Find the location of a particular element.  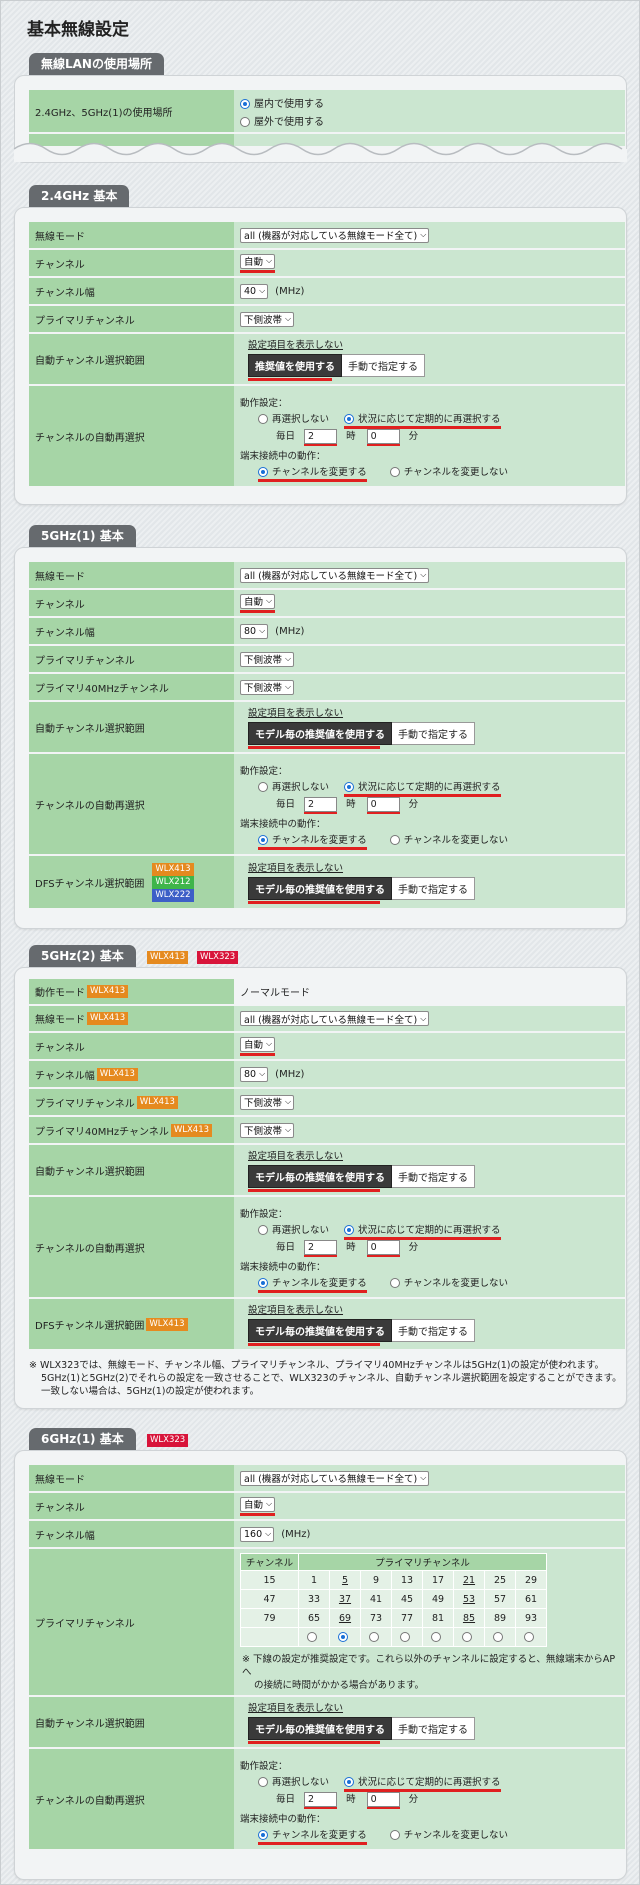

sec5a-hide-link: 設定項目を表示しない is located at coordinates (295, 712).